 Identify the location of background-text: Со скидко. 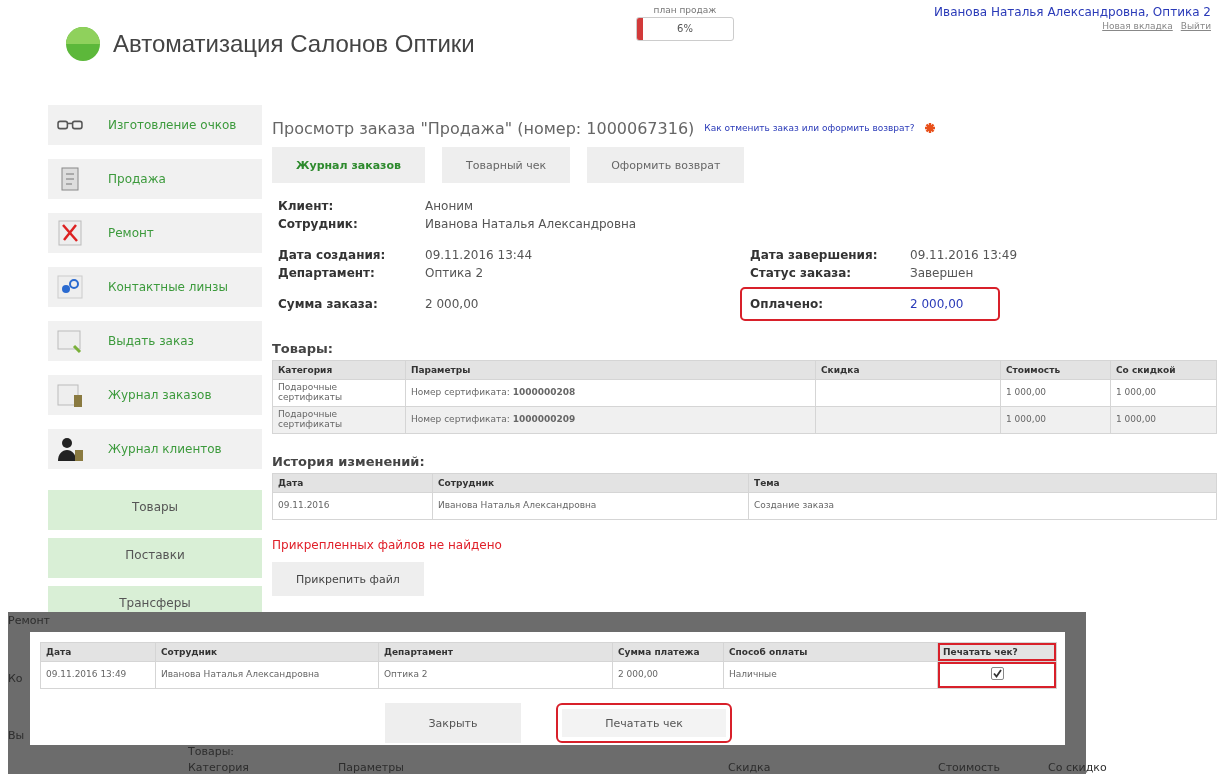
(1077, 767).